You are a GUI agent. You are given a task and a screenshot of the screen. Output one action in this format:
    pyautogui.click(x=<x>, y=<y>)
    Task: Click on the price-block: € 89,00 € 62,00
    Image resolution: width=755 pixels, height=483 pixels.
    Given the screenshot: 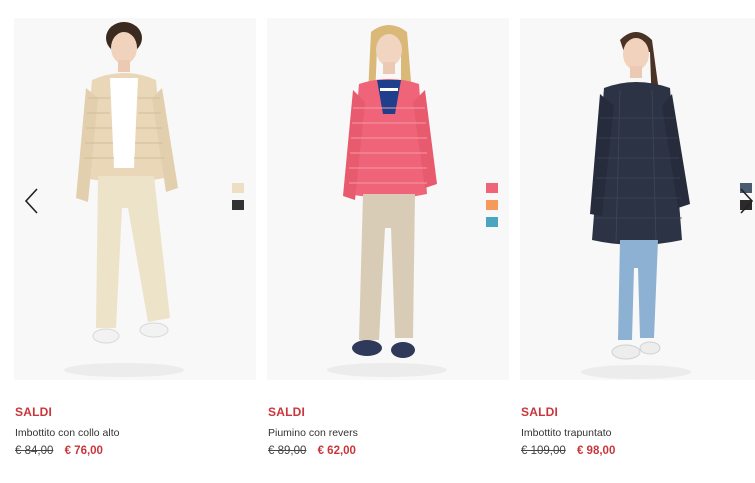 What is the action you would take?
    pyautogui.click(x=312, y=451)
    